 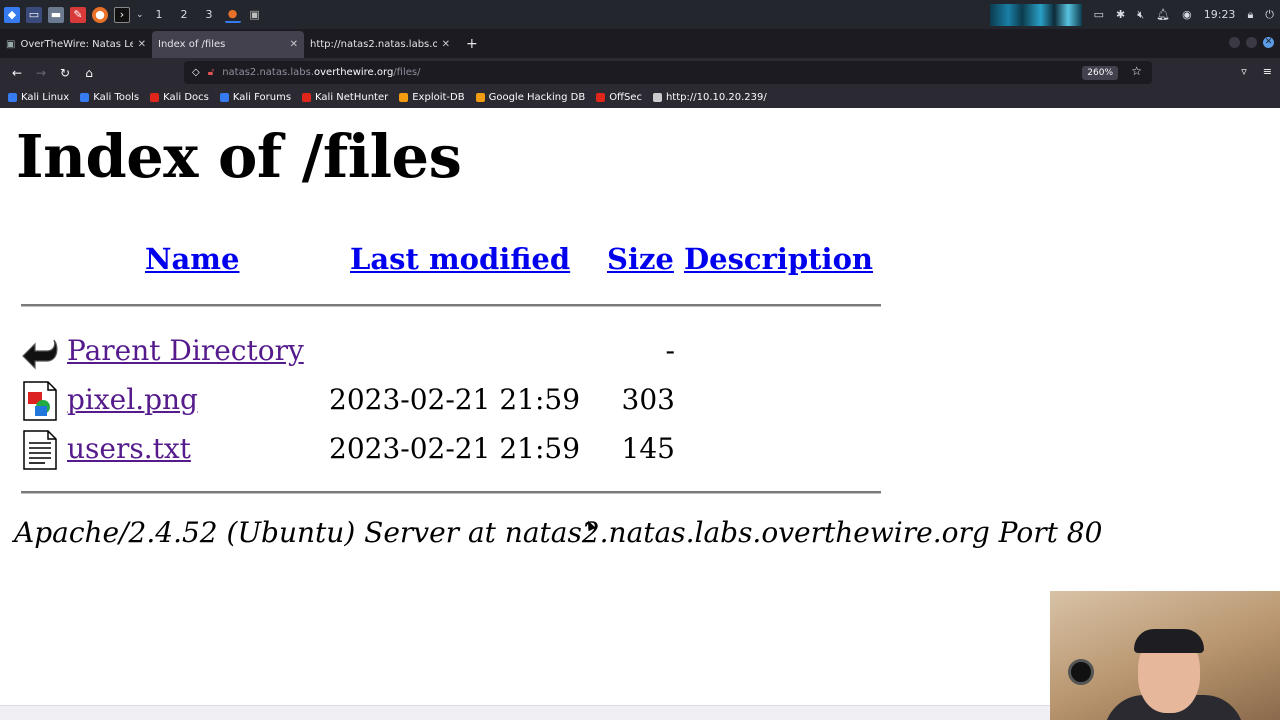 I want to click on chevron-down-icon: ⌄, so click(x=140, y=15).